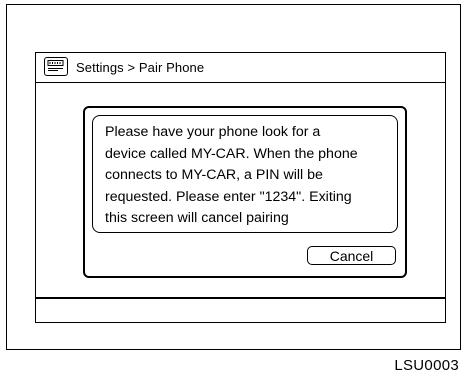  What do you see at coordinates (56, 66) in the screenshot?
I see `settings-keyboard-icon` at bounding box center [56, 66].